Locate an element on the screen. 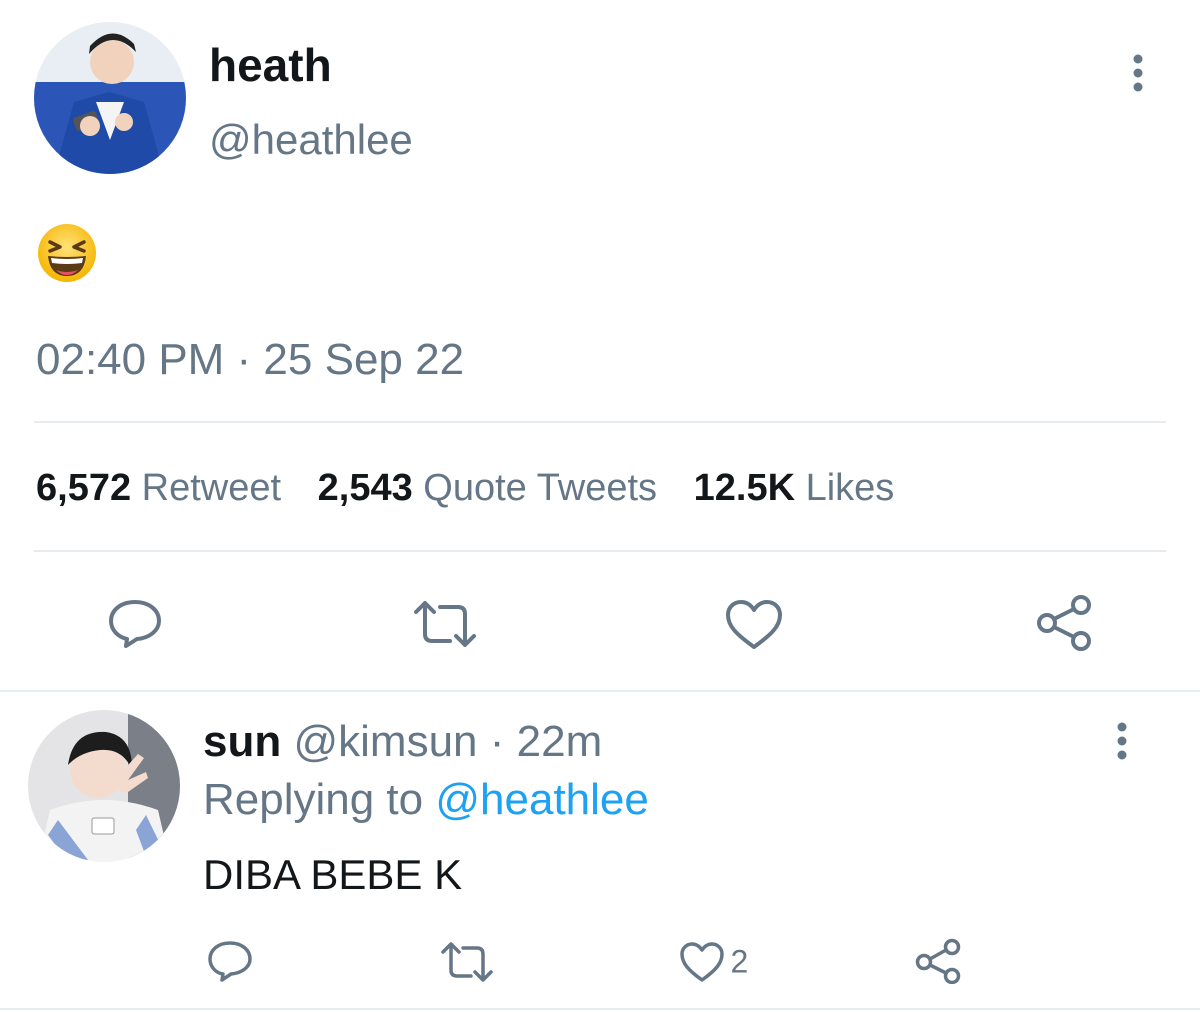  tweet-handle: @heathlee is located at coordinates (311, 140).